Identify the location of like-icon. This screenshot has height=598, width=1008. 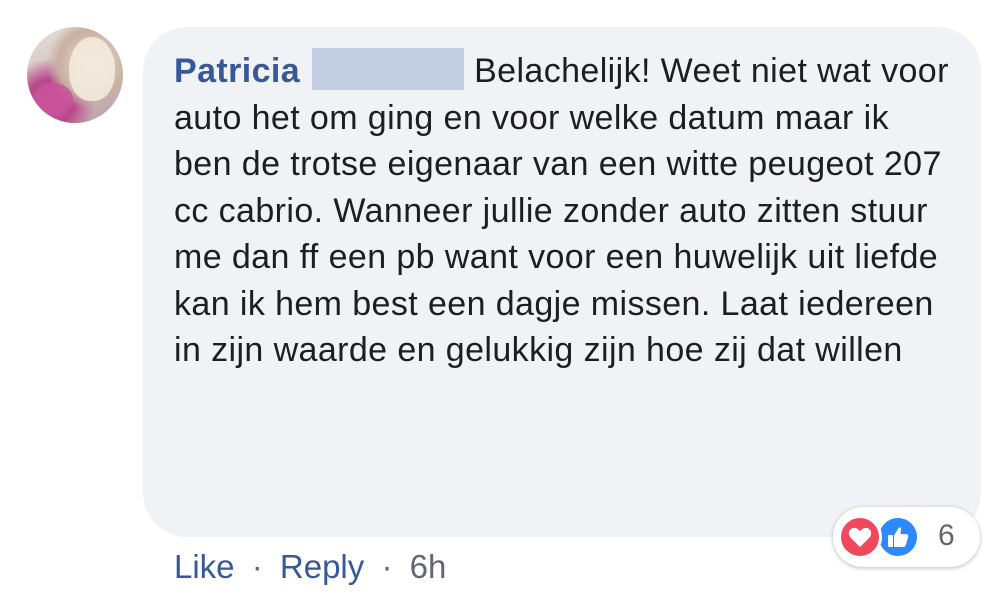
(898, 537).